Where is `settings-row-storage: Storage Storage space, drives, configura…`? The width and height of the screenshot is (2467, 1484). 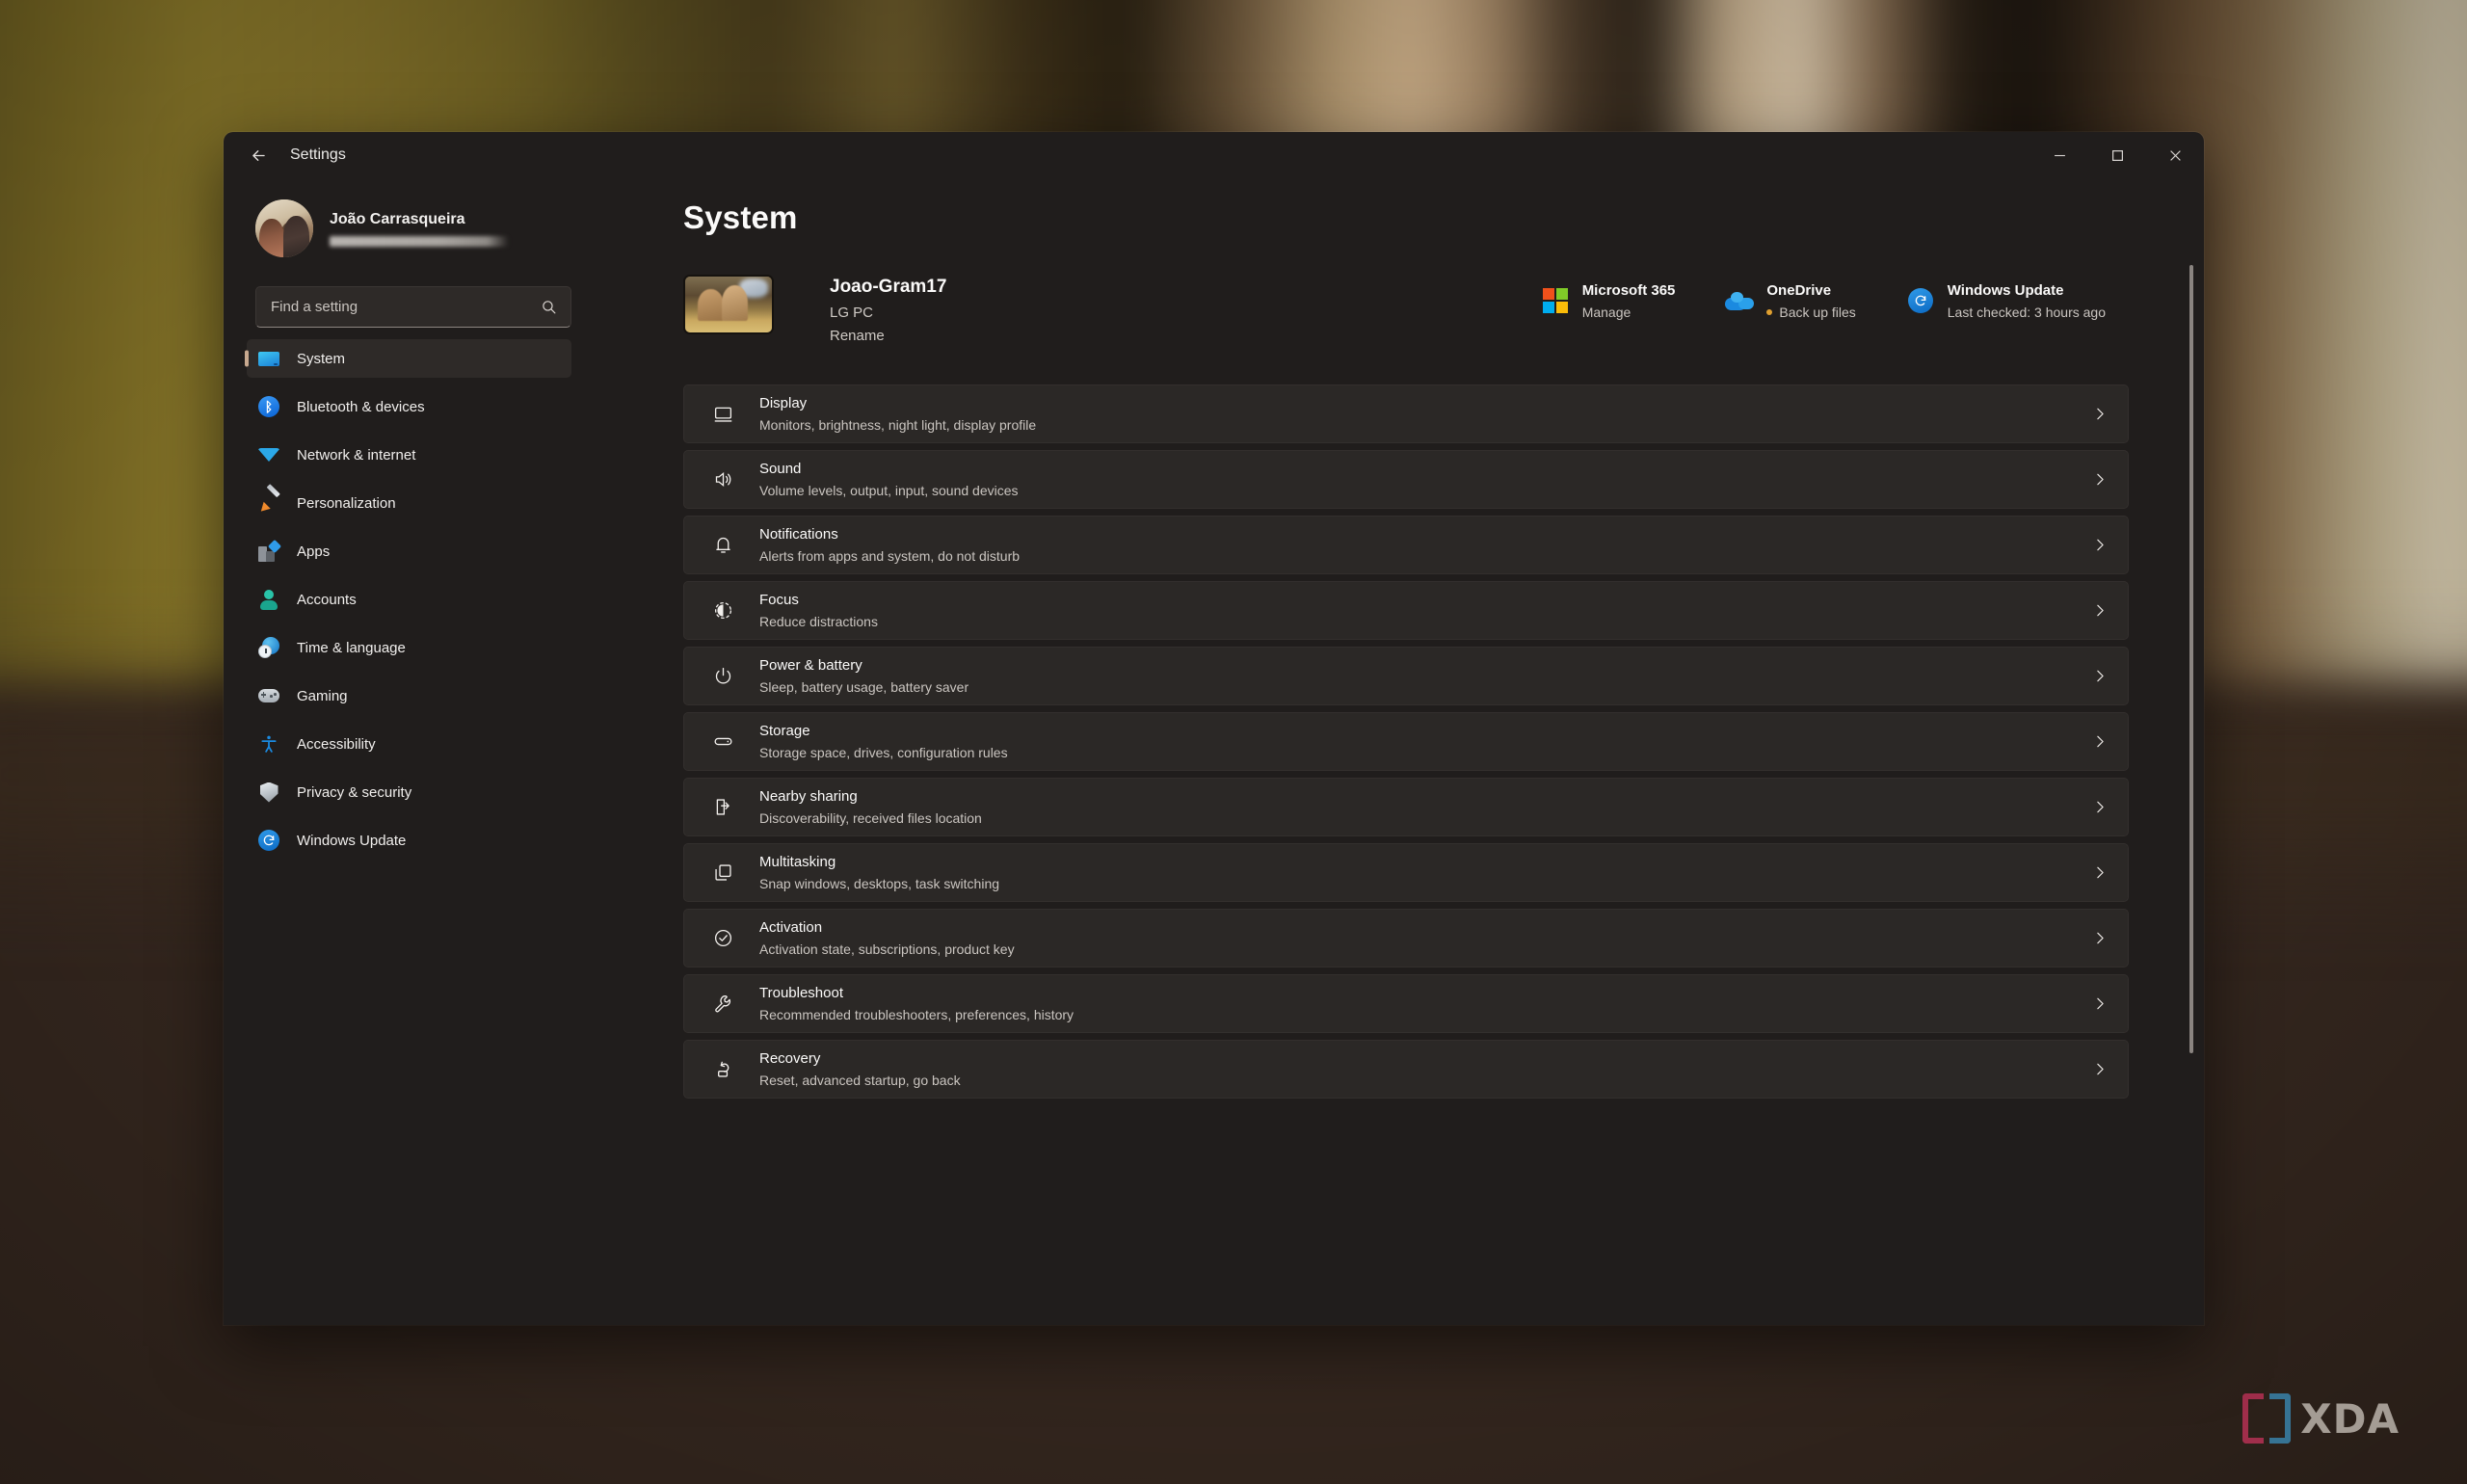 settings-row-storage: Storage Storage space, drives, configura… is located at coordinates (1406, 741).